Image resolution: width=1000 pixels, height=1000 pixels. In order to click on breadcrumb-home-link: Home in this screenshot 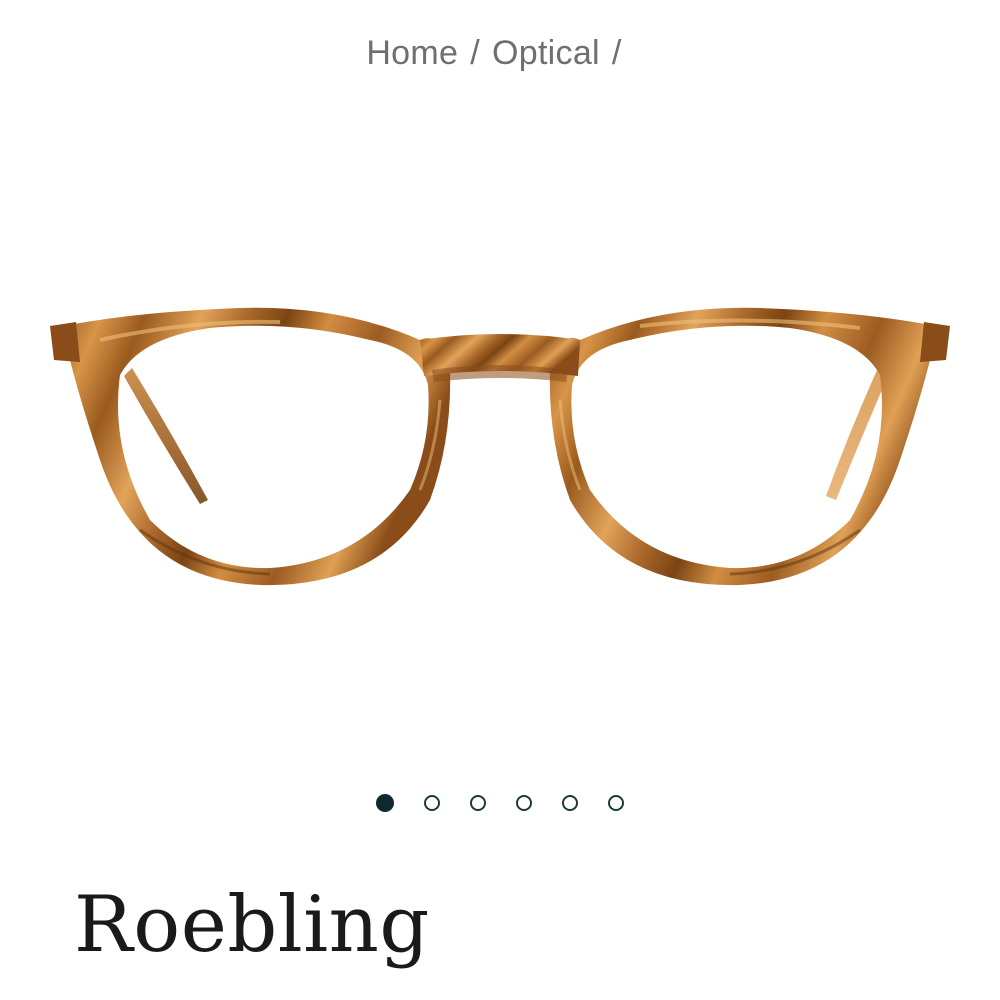, I will do `click(412, 53)`.